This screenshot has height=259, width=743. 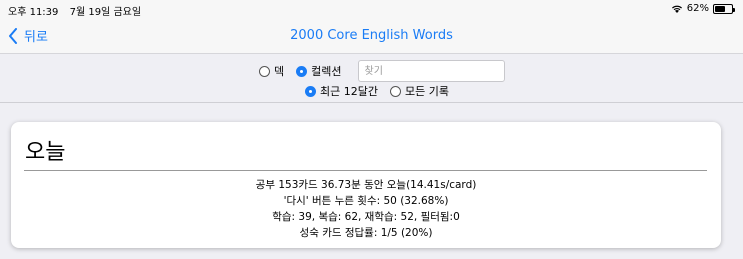 What do you see at coordinates (105, 12) in the screenshot?
I see `status-date: 7월 19일 금요일` at bounding box center [105, 12].